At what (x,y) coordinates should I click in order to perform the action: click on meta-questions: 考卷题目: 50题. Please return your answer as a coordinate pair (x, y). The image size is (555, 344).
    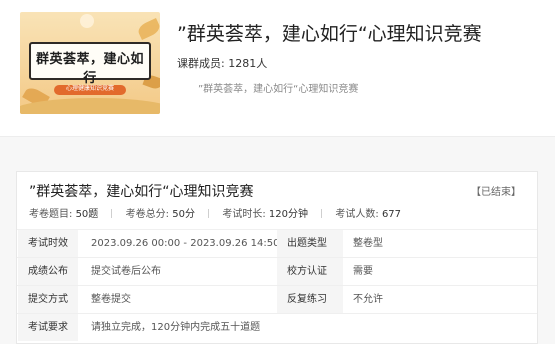
    Looking at the image, I should click on (63, 212).